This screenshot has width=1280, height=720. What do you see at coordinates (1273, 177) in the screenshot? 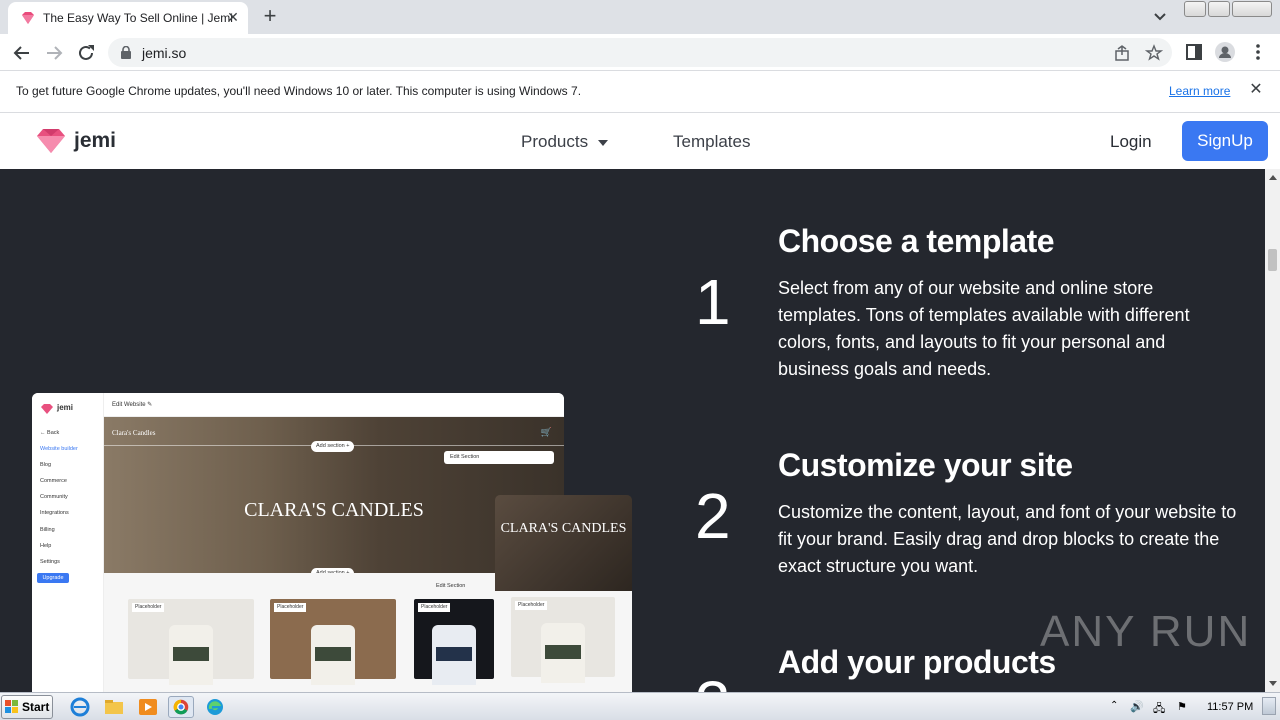
I see `scroll-up-arrow-icon` at bounding box center [1273, 177].